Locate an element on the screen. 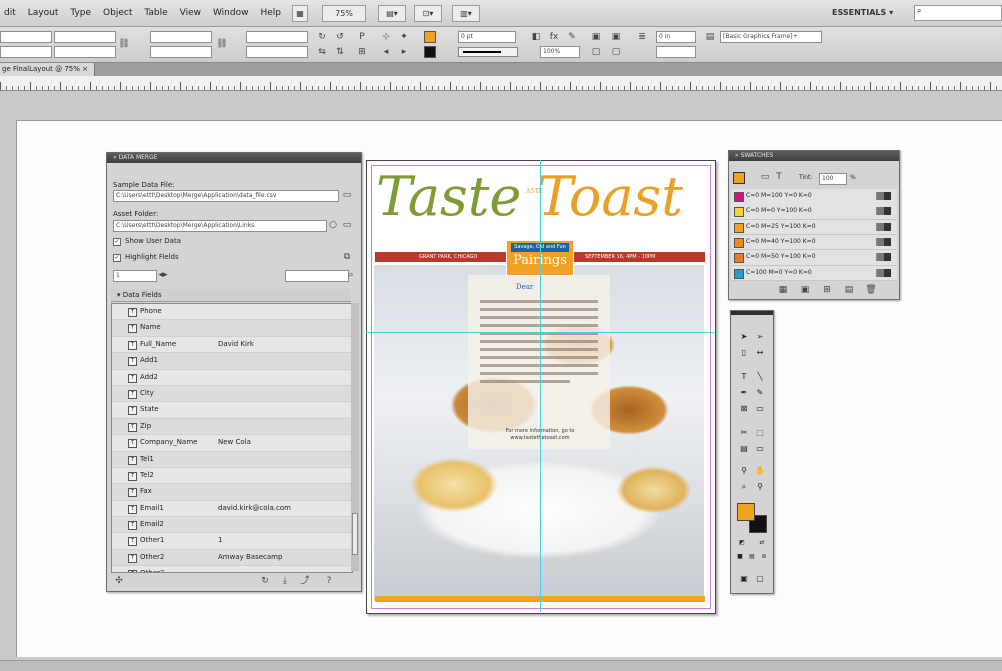  new-swatch-icon: ⊞ is located at coordinates (827, 290).